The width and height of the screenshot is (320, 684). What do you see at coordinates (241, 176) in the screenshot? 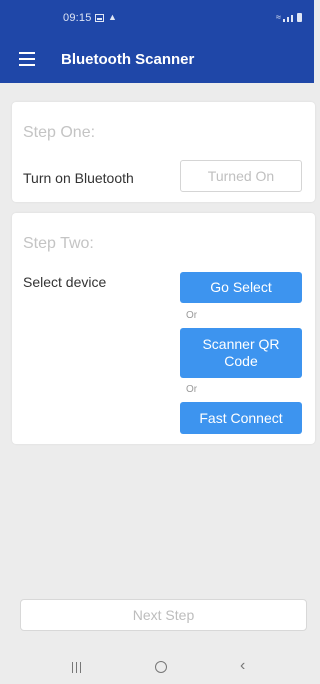
I see `turned-on-button: Turned On` at bounding box center [241, 176].